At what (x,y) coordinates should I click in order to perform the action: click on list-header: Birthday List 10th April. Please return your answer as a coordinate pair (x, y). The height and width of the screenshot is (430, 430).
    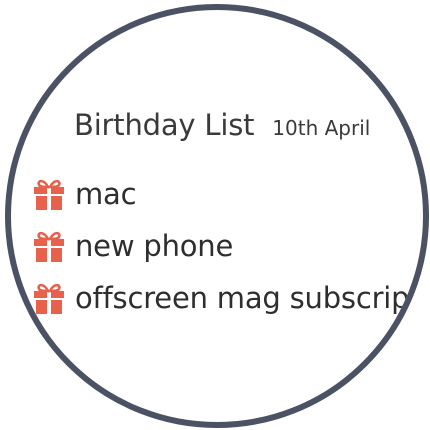
    Looking at the image, I should click on (222, 125).